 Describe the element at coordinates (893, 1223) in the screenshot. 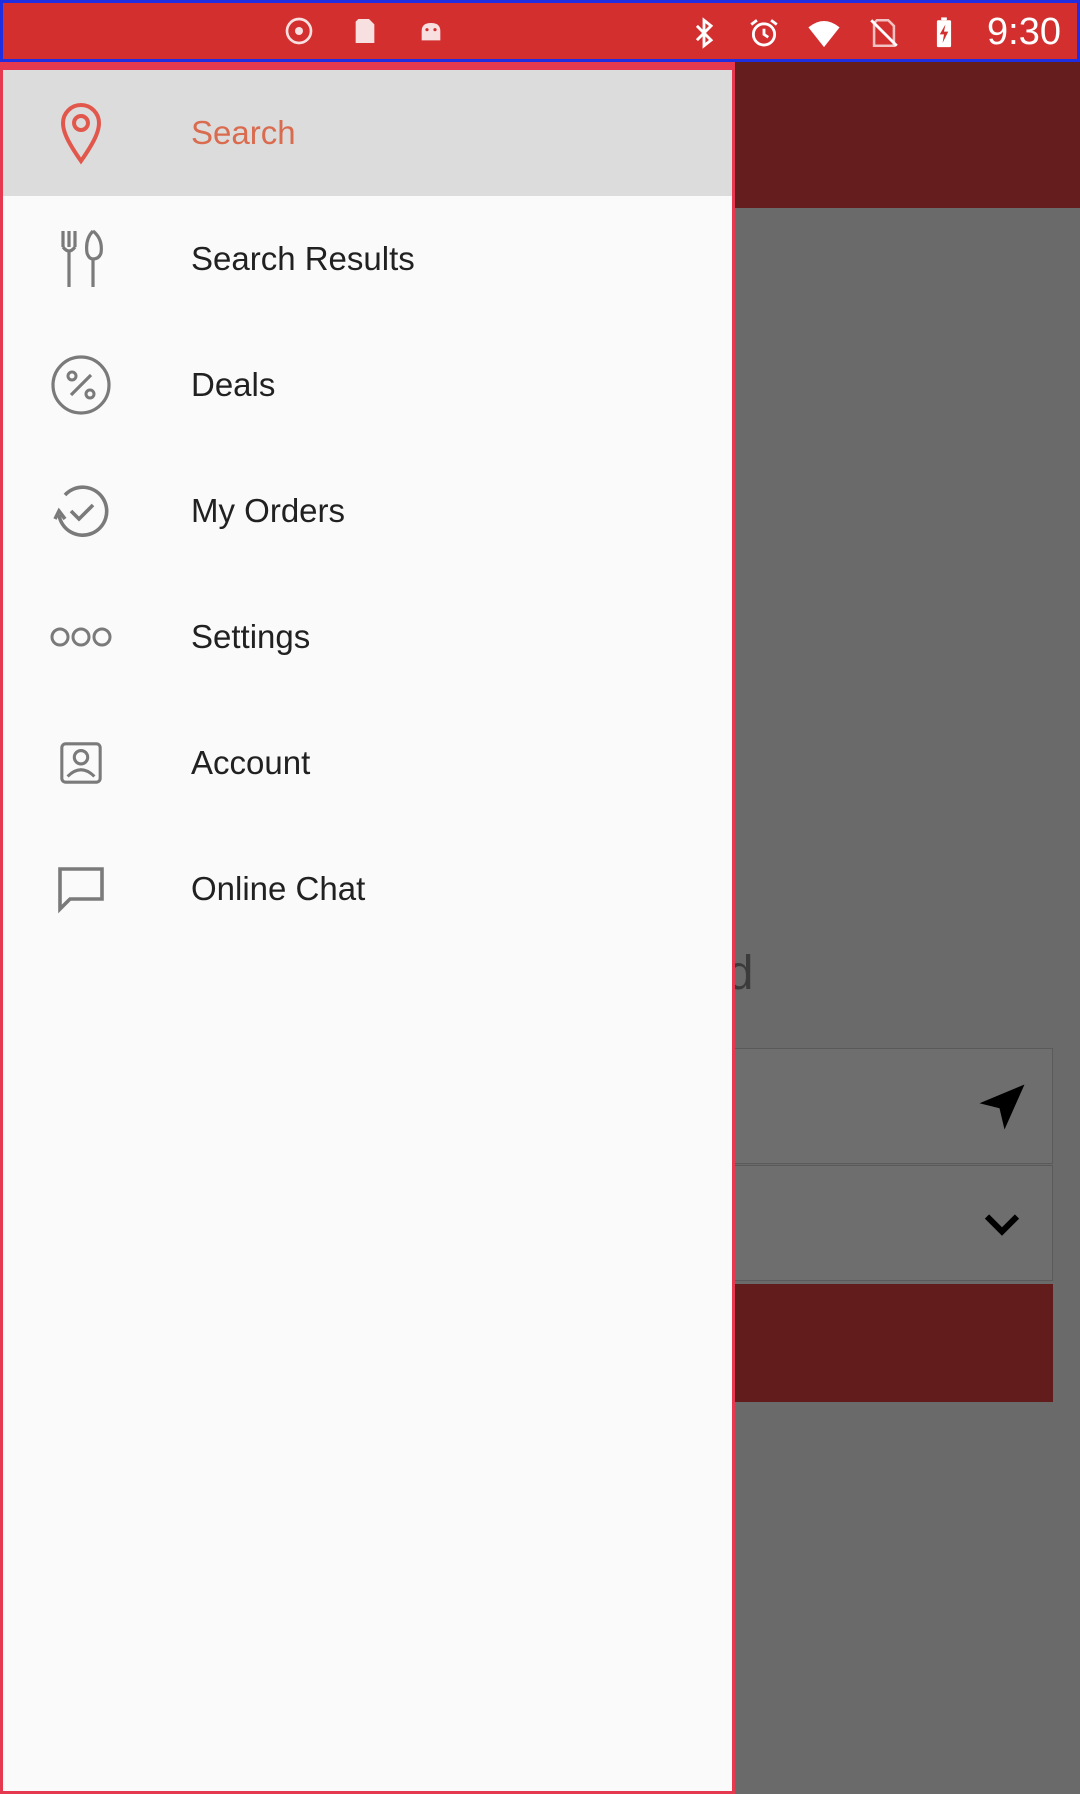

I see `dropdown-field` at that location.